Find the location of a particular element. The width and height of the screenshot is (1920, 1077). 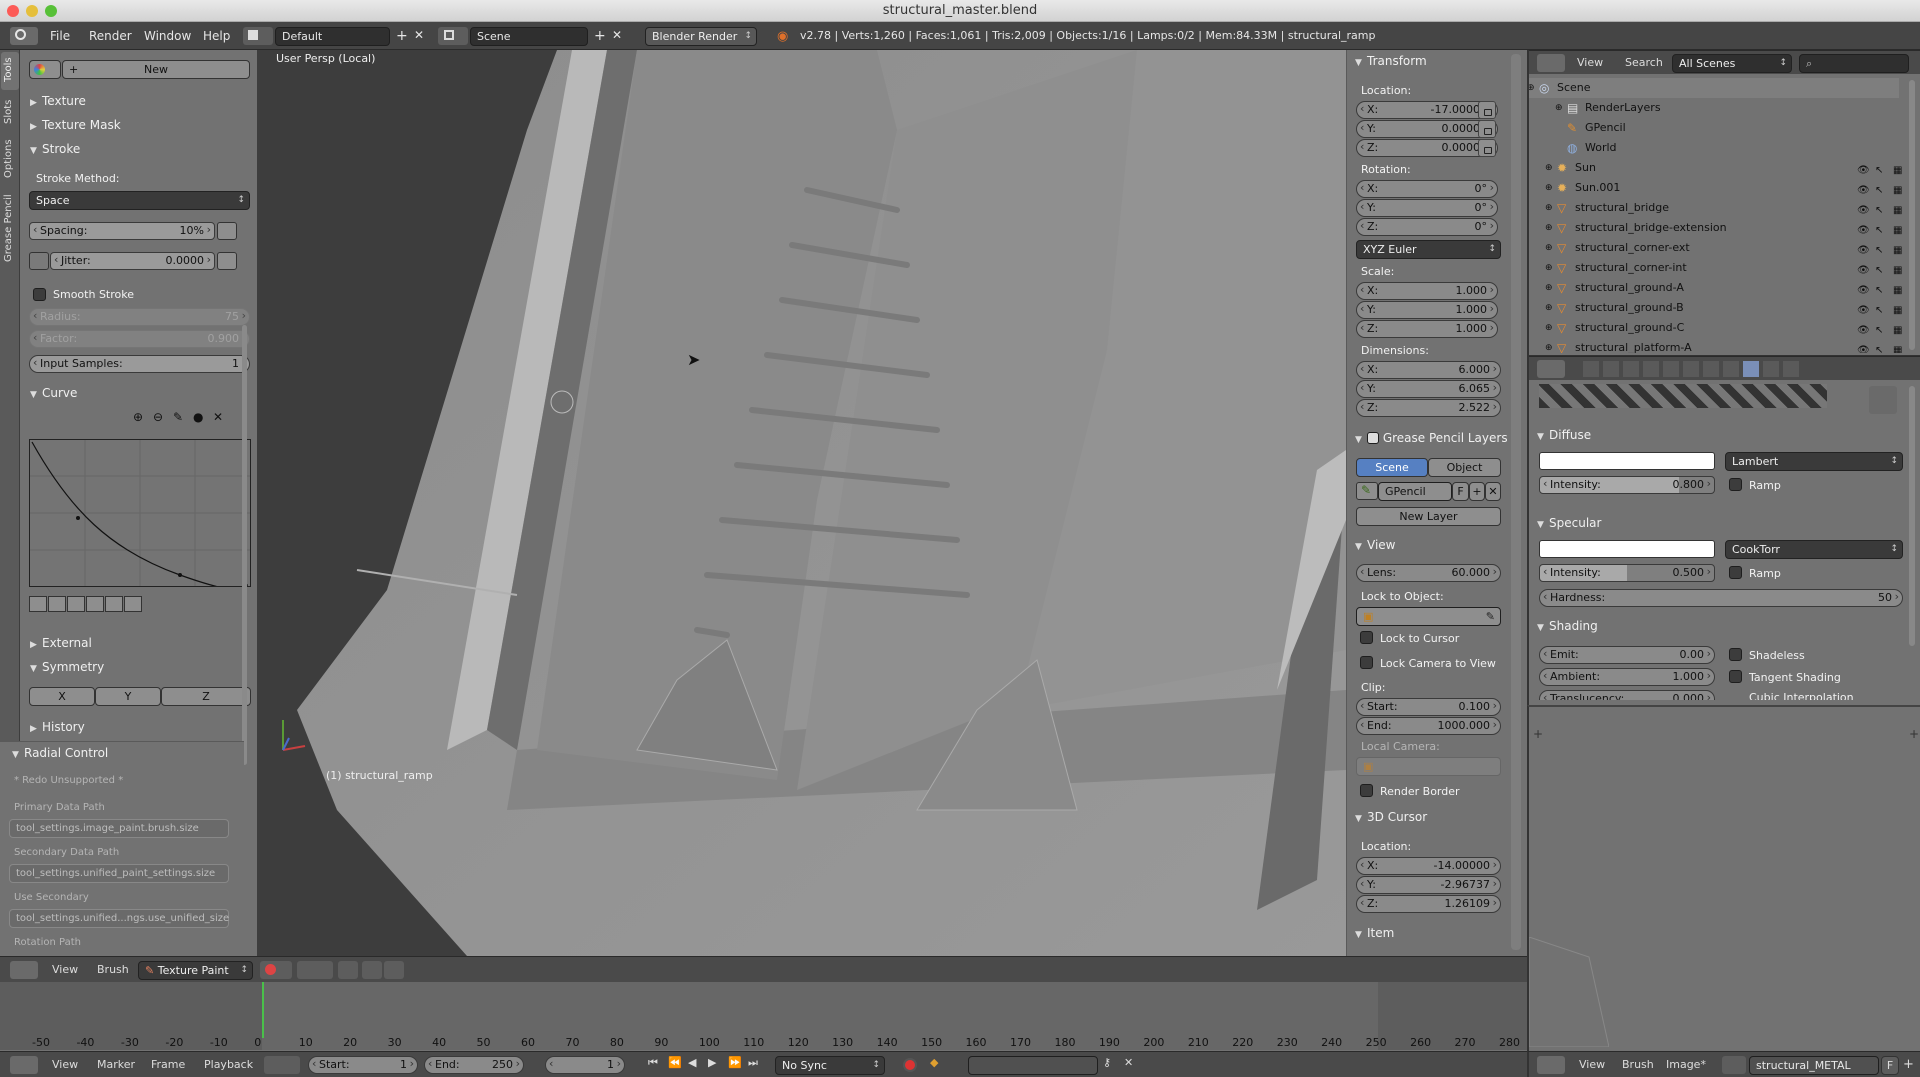

render-border-checkbox is located at coordinates (1366, 790).